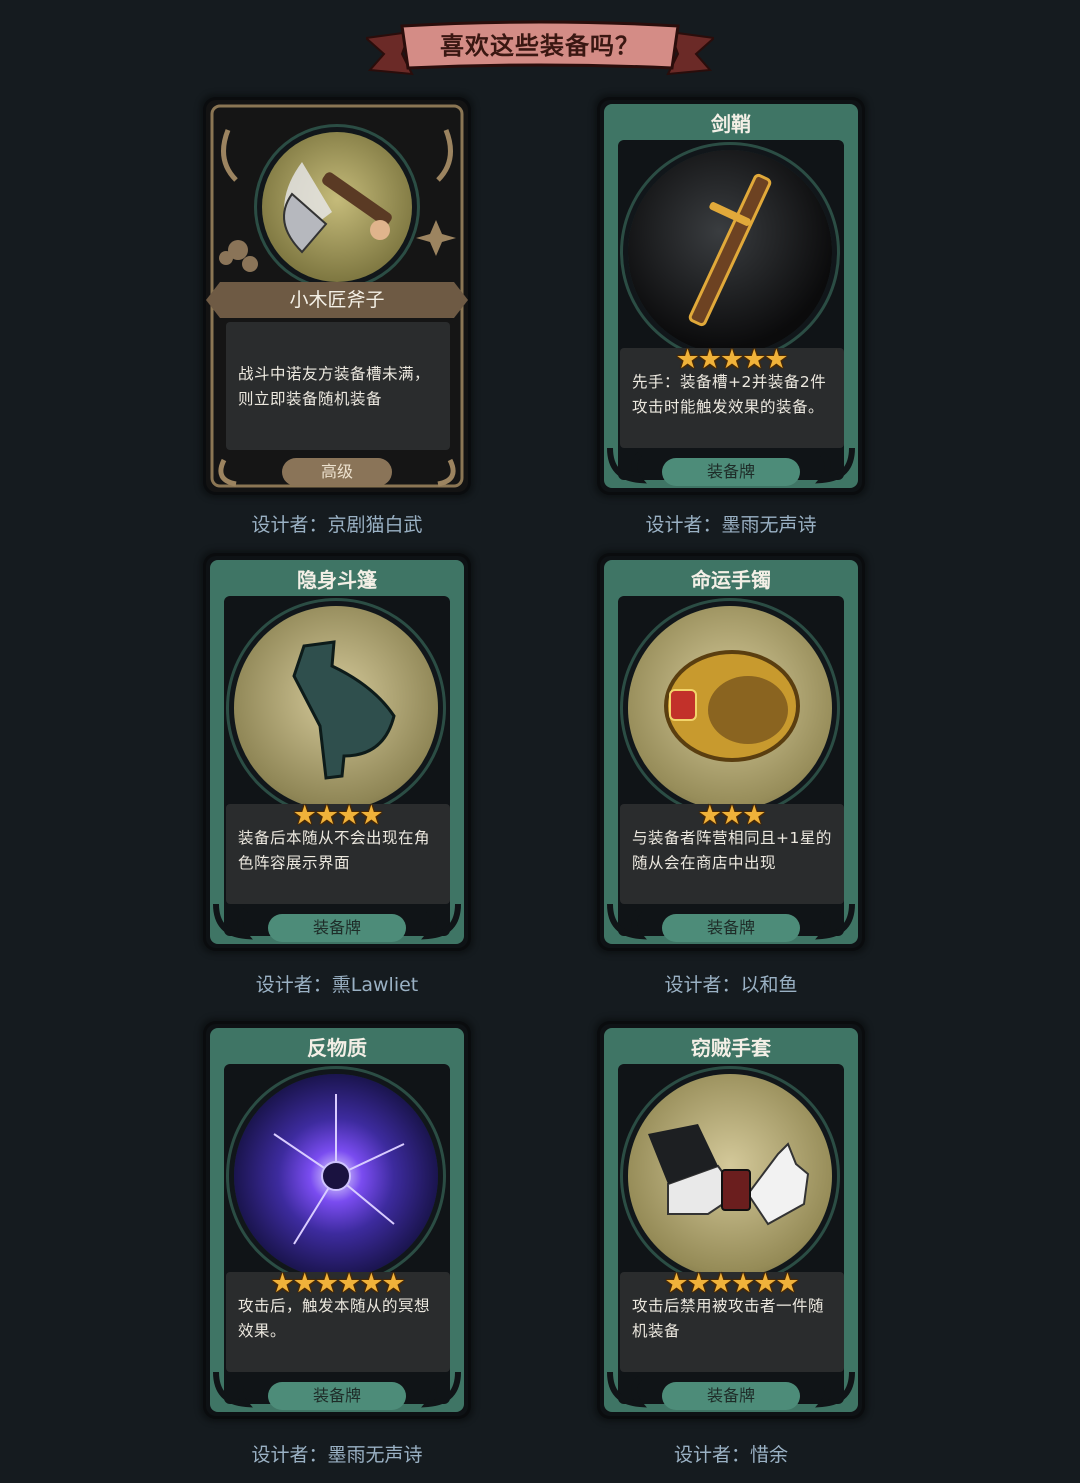  Describe the element at coordinates (731, 1048) in the screenshot. I see `card-name: 窃贼手套` at that location.